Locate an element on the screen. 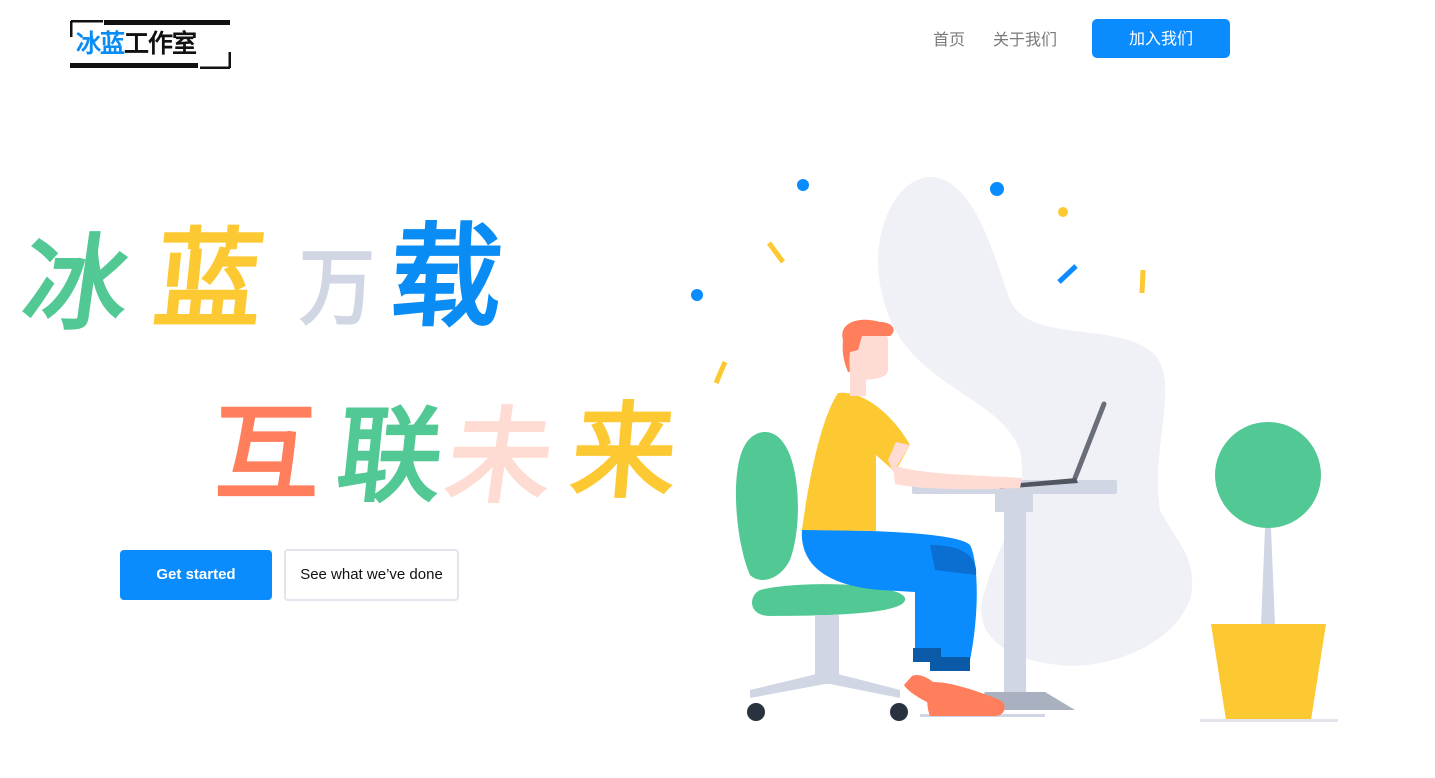  headline-char: 蓝 is located at coordinates (209, 280).